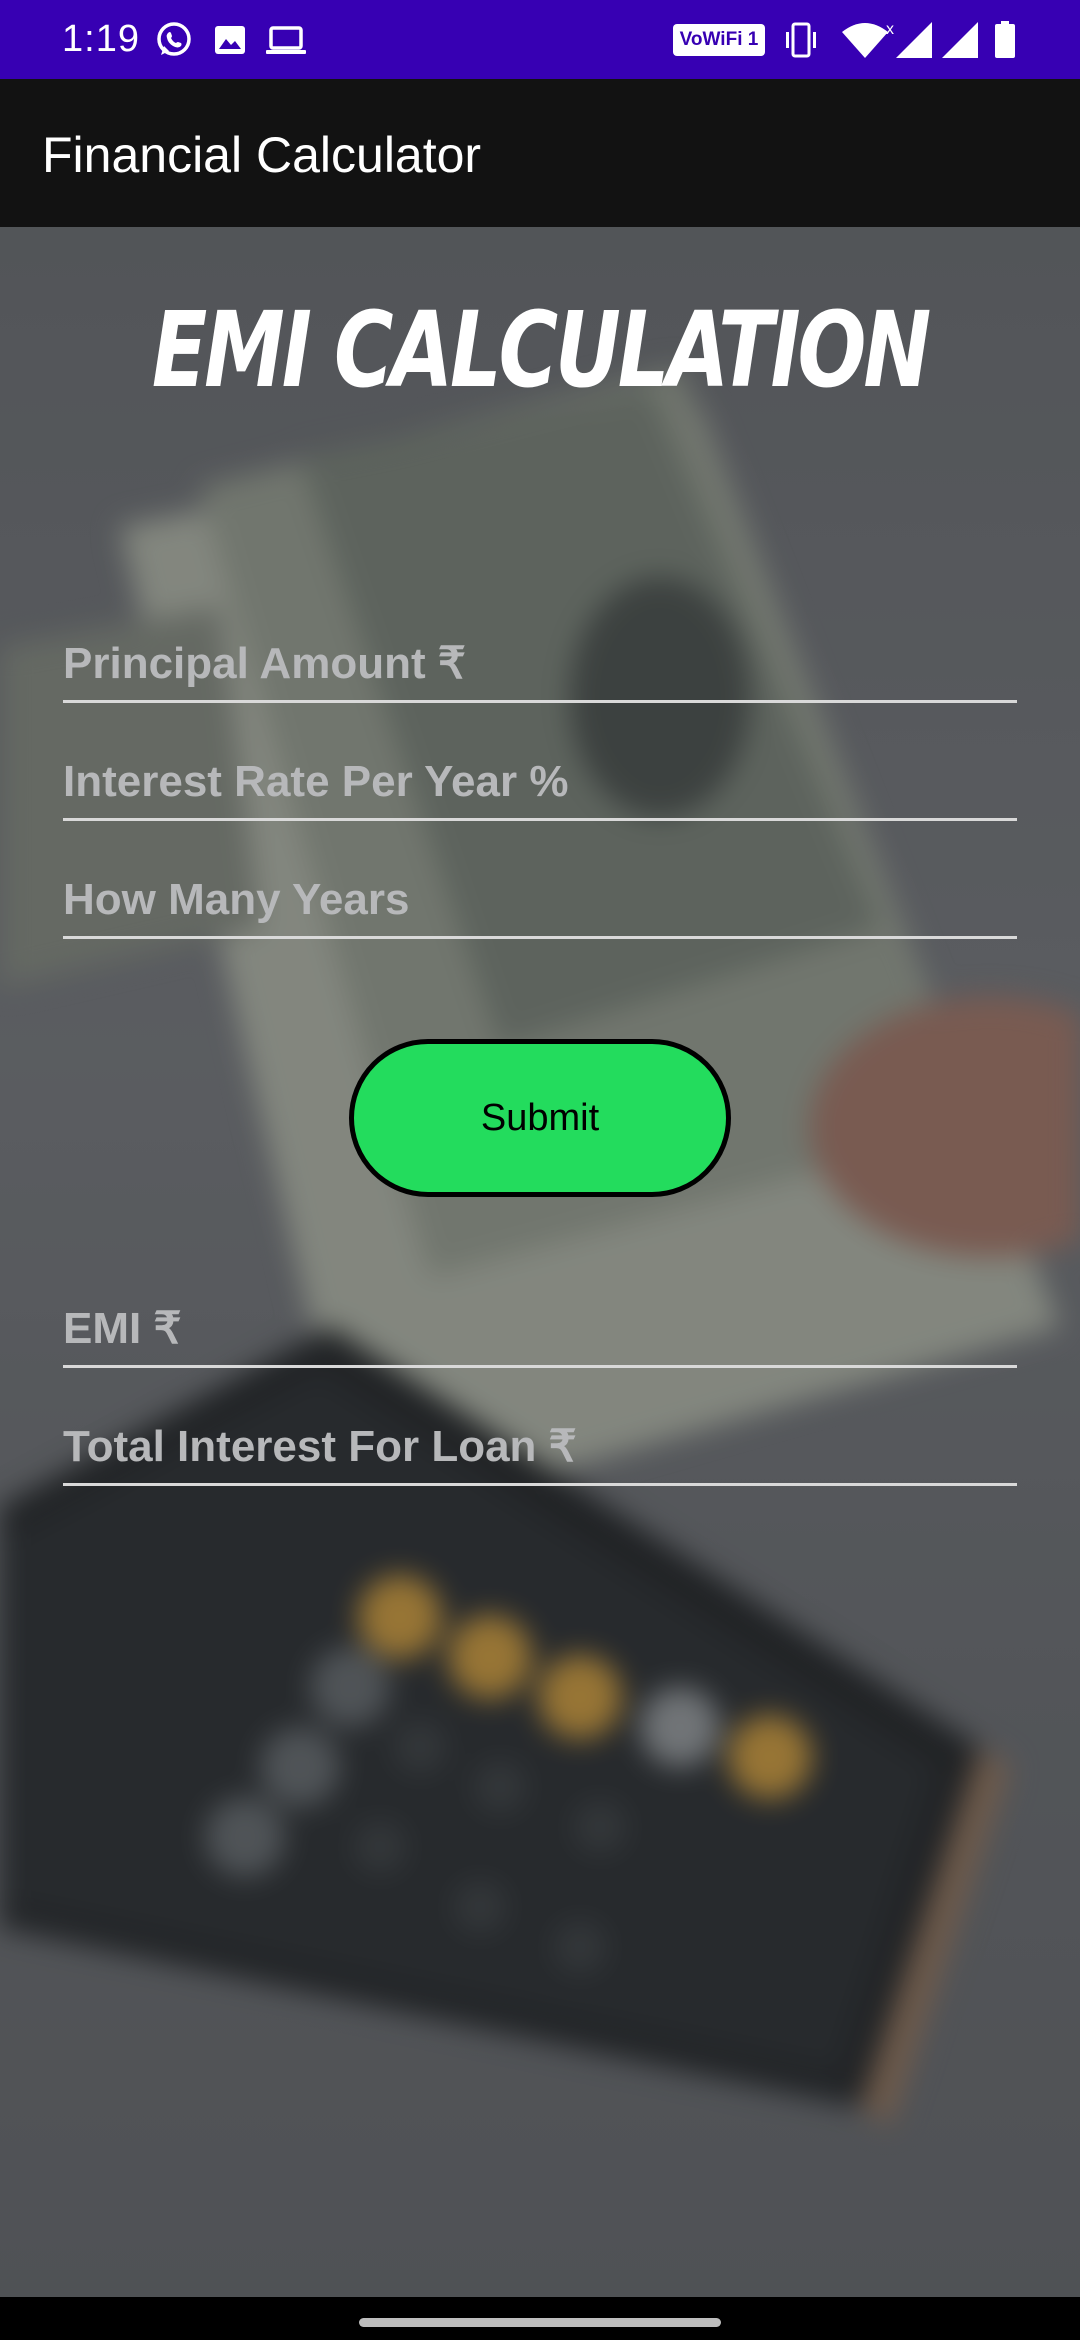 The height and width of the screenshot is (2340, 1080). I want to click on vibrate-icon, so click(801, 40).